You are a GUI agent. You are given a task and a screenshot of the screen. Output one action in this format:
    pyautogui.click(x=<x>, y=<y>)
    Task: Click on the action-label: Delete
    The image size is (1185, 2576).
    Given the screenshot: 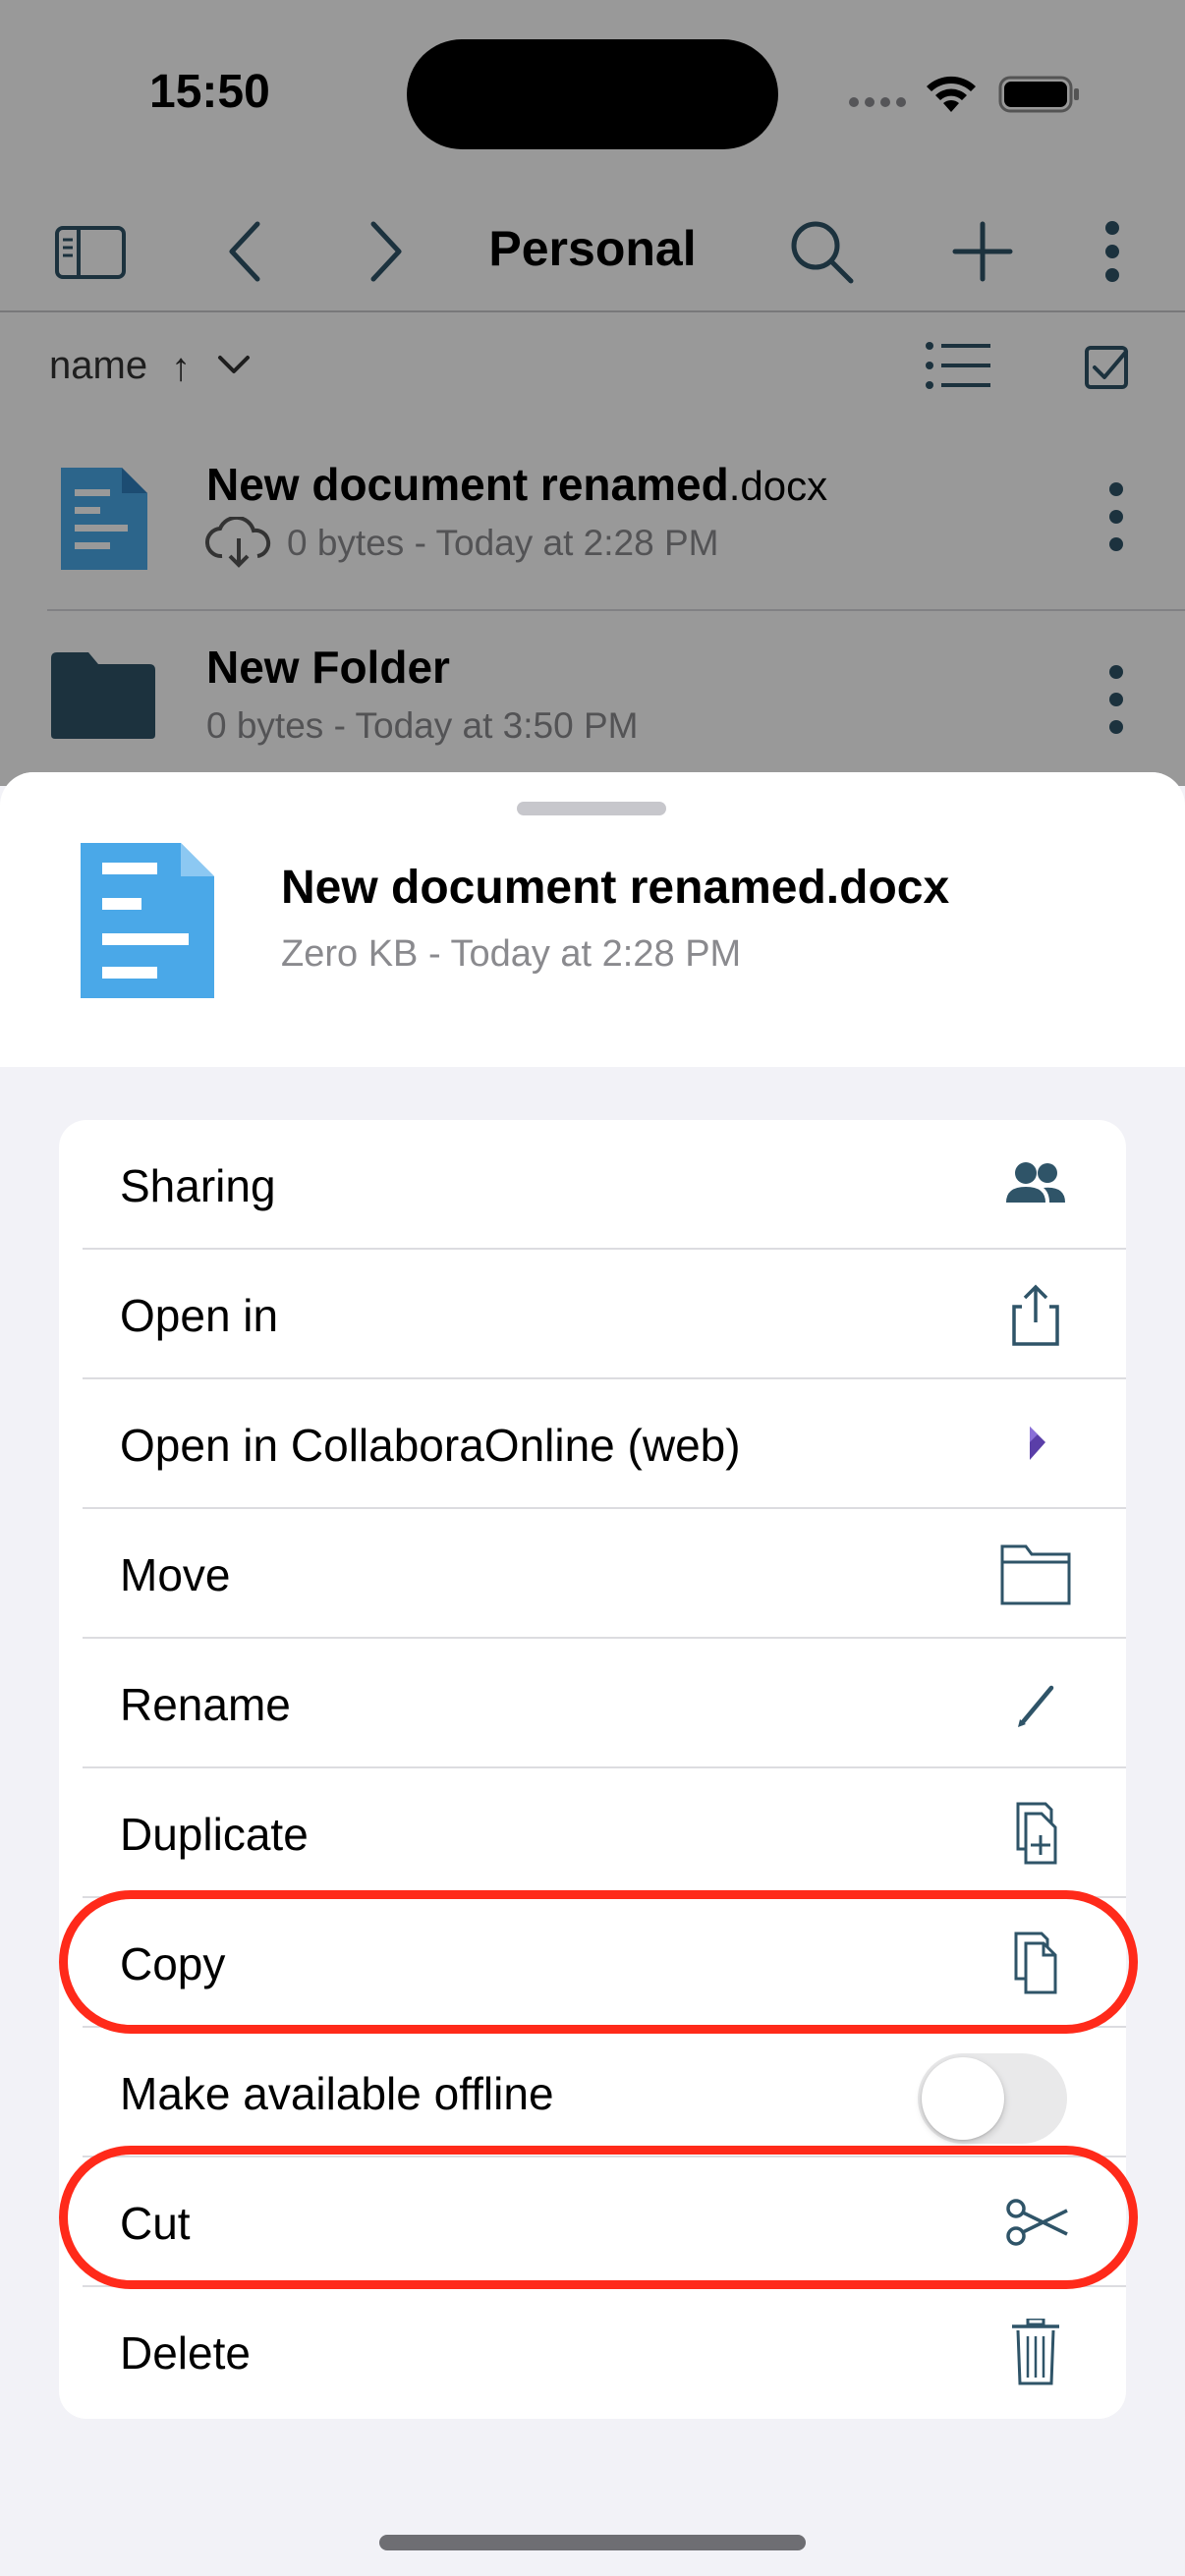 What is the action you would take?
    pyautogui.click(x=185, y=2353)
    